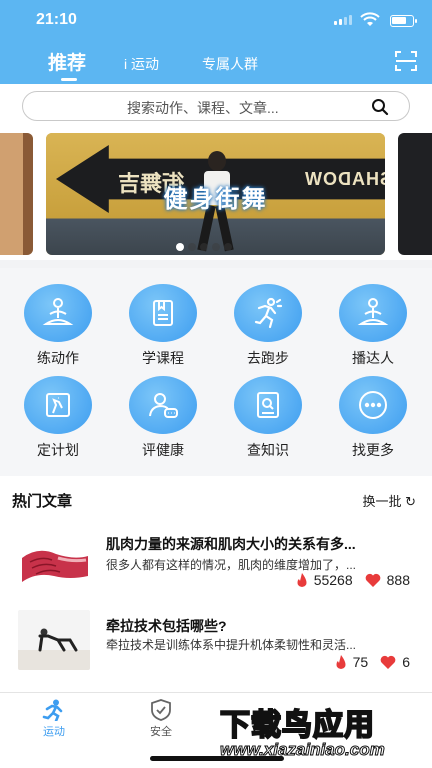 The width and height of the screenshot is (432, 768). What do you see at coordinates (56, 19) in the screenshot?
I see `status-time: 21:10` at bounding box center [56, 19].